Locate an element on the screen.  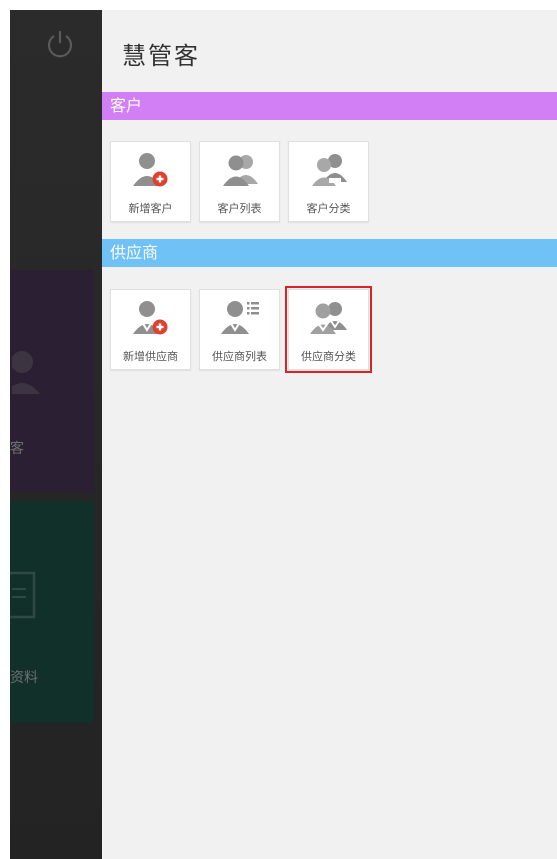
customer-tiles: 新增客户 客户列表 客户分类 is located at coordinates (239, 181).